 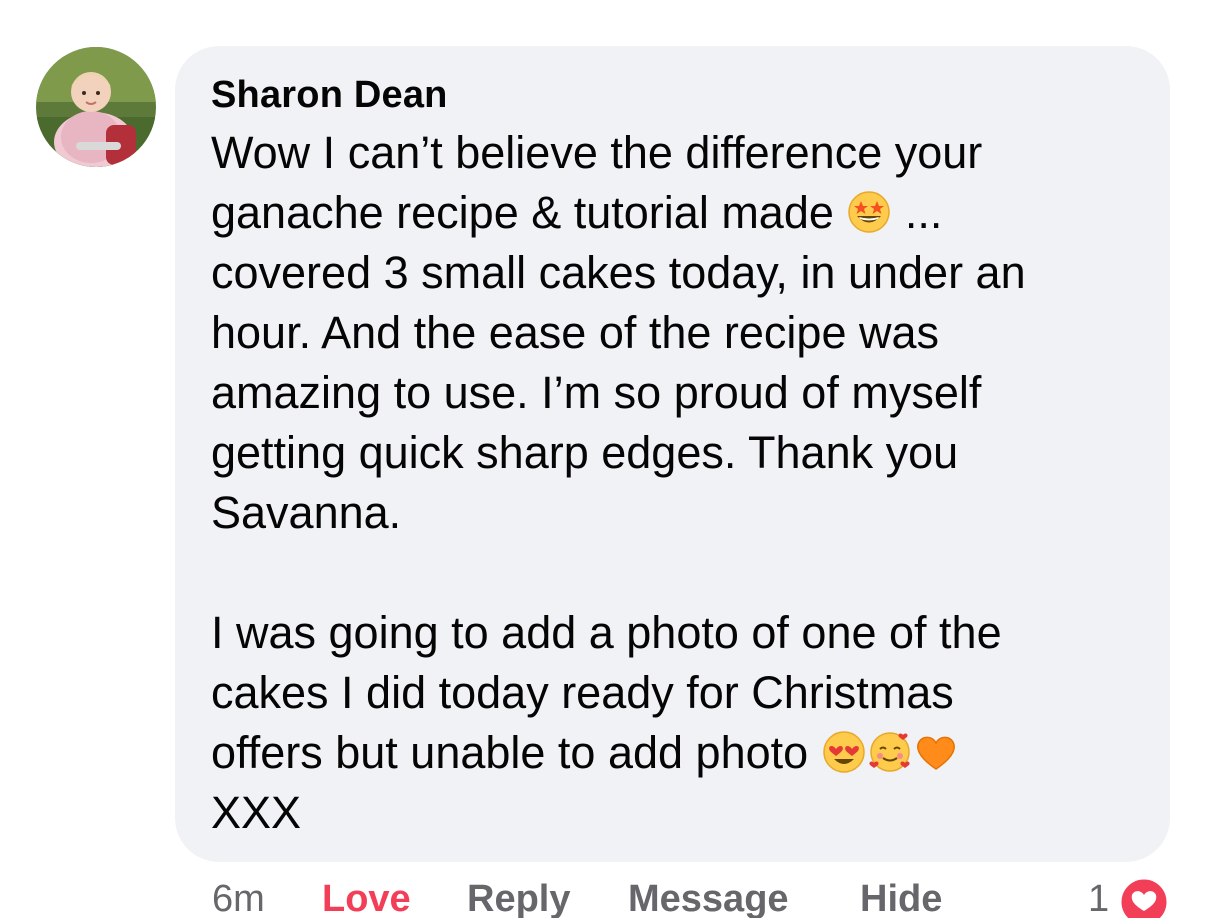 I want to click on comment-line-text: offers but unable to add photo, so click(x=510, y=752).